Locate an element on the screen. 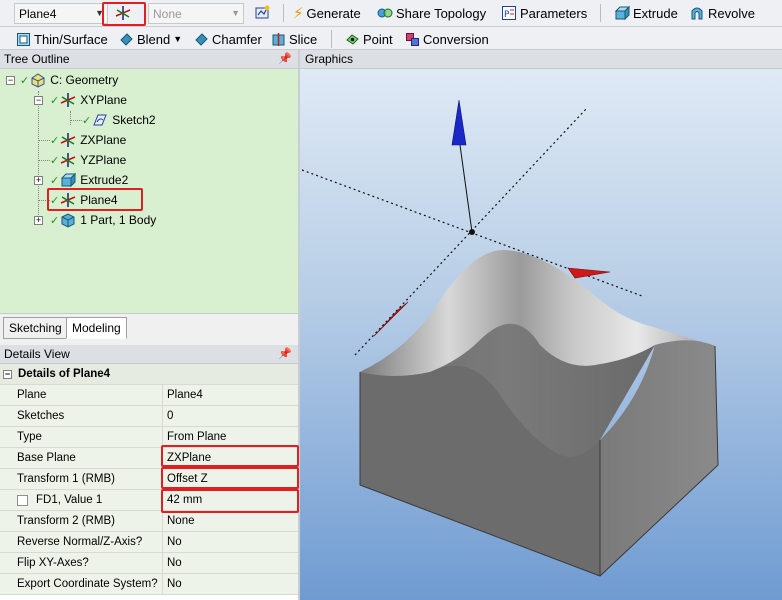  expand-extrude2-toggle: + is located at coordinates (38, 180).